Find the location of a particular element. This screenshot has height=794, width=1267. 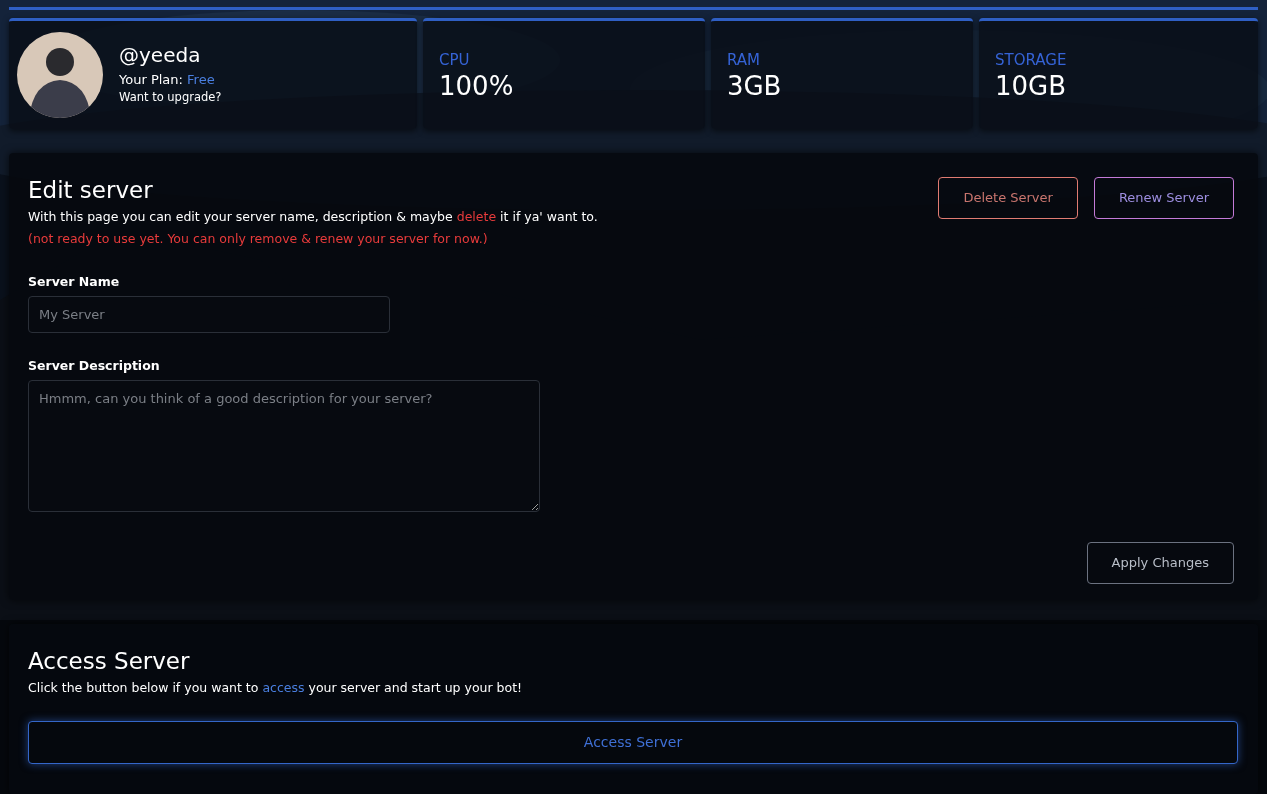

delete-button: Delete Server is located at coordinates (1008, 198).